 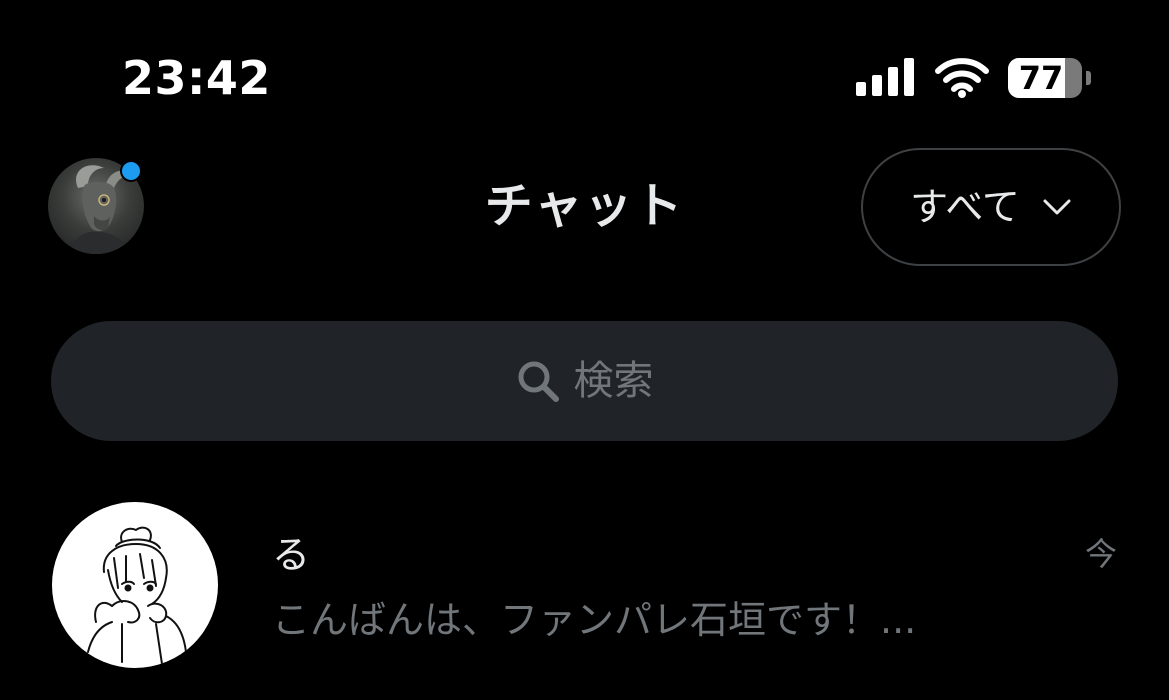 What do you see at coordinates (885, 77) in the screenshot?
I see `cellular-signal-icon` at bounding box center [885, 77].